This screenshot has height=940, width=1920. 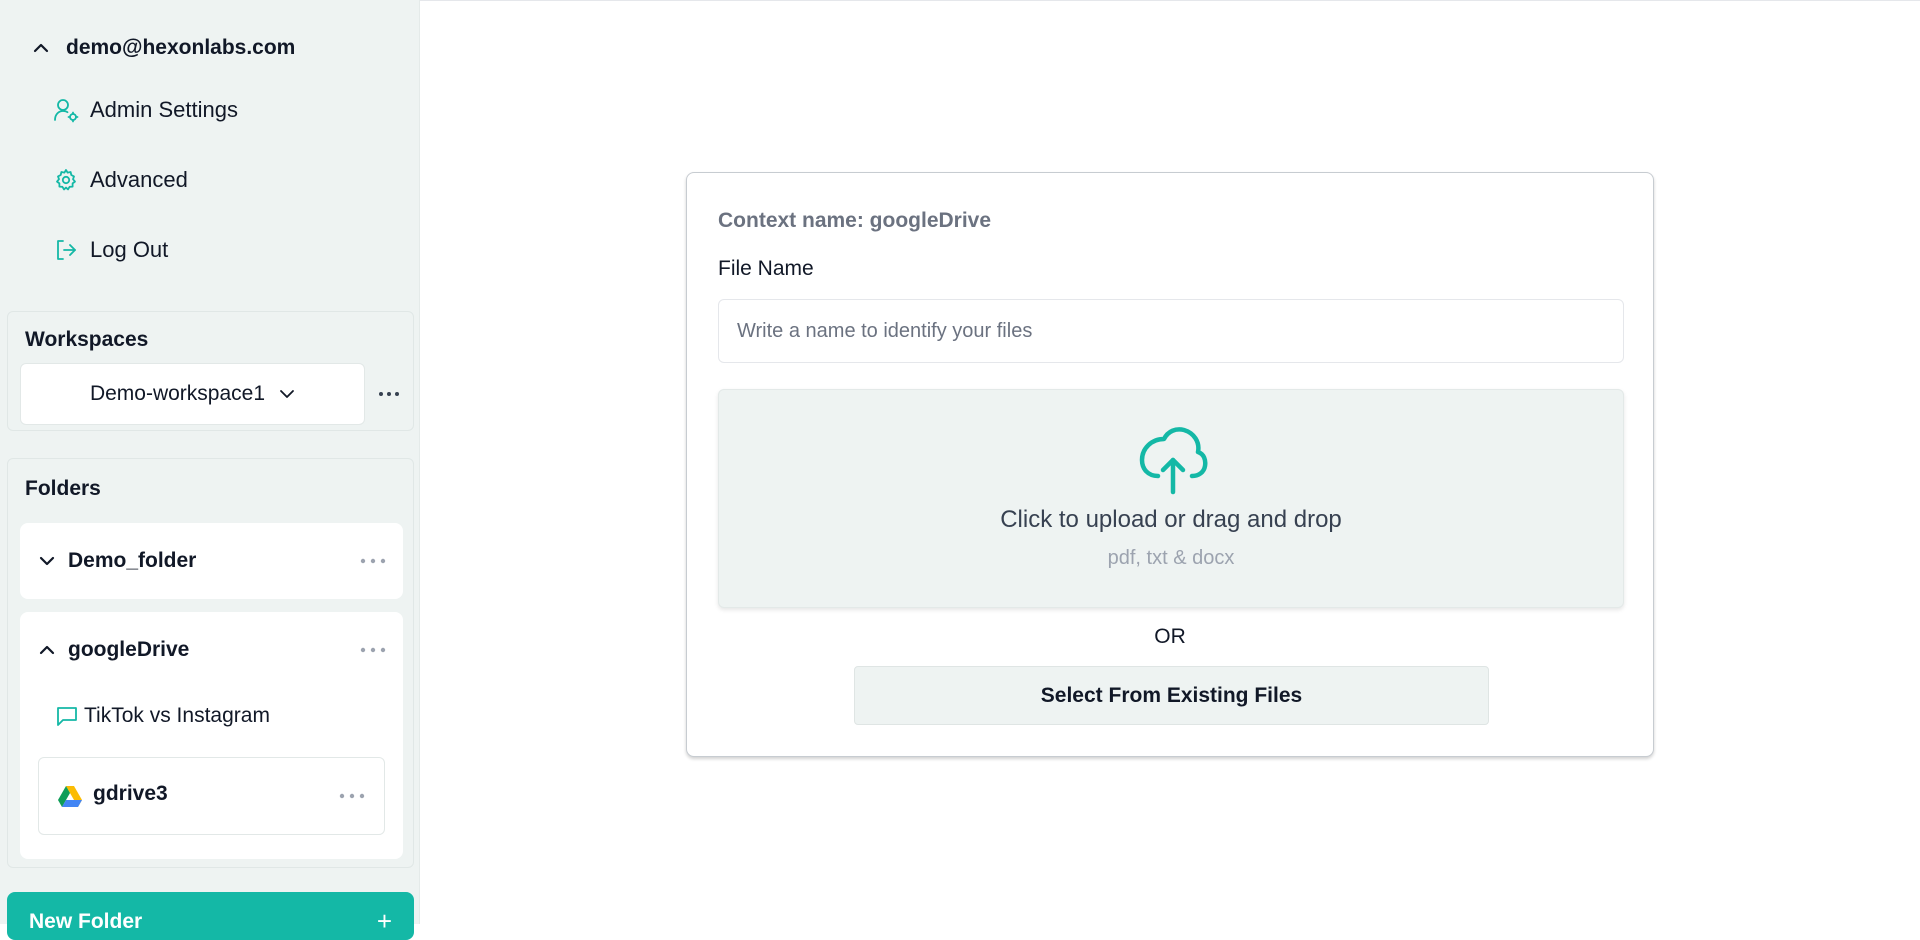 What do you see at coordinates (67, 716) in the screenshot?
I see `chat-bubble-icon` at bounding box center [67, 716].